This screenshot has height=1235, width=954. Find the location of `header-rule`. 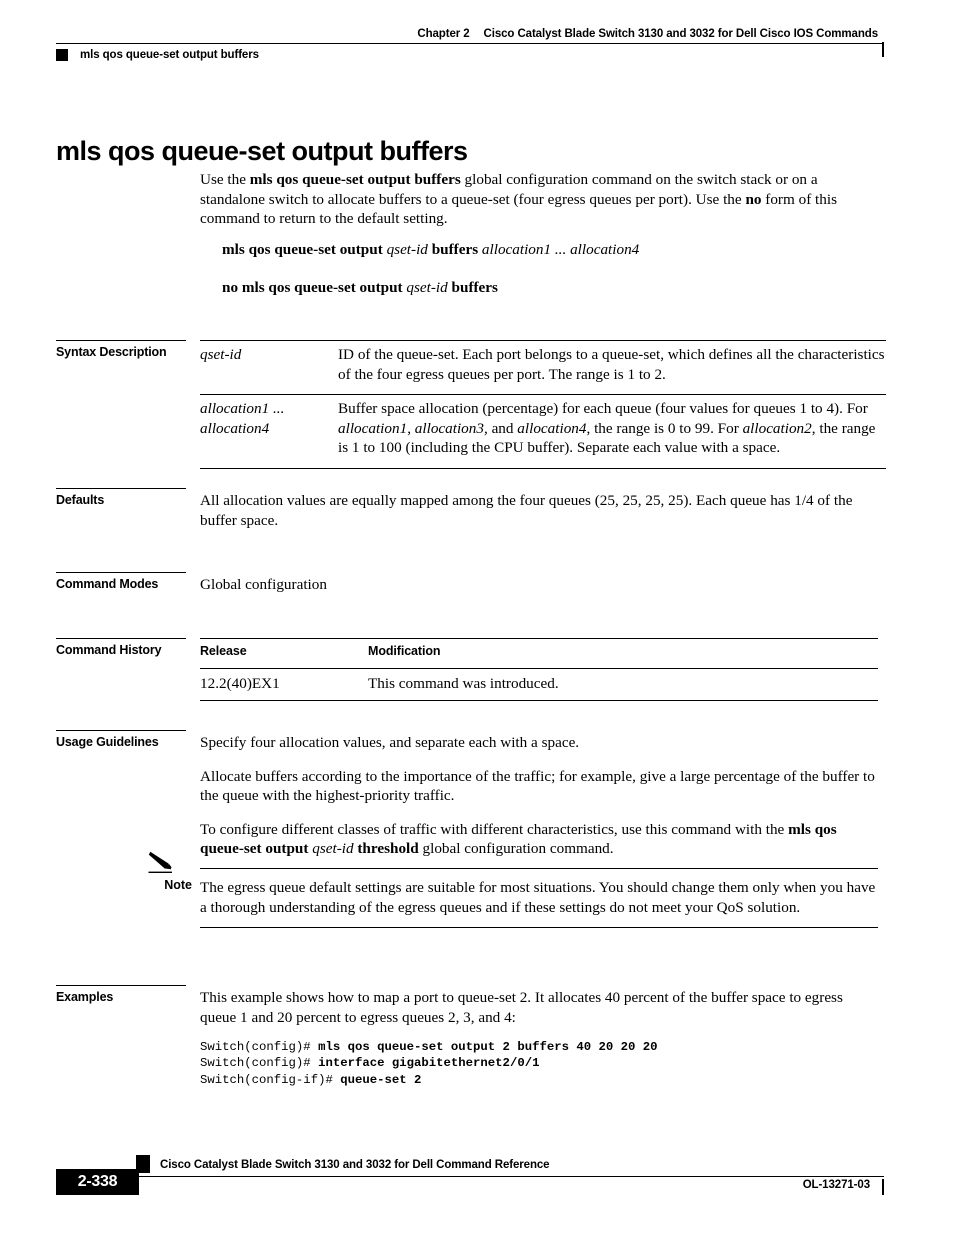

header-rule is located at coordinates (470, 50).